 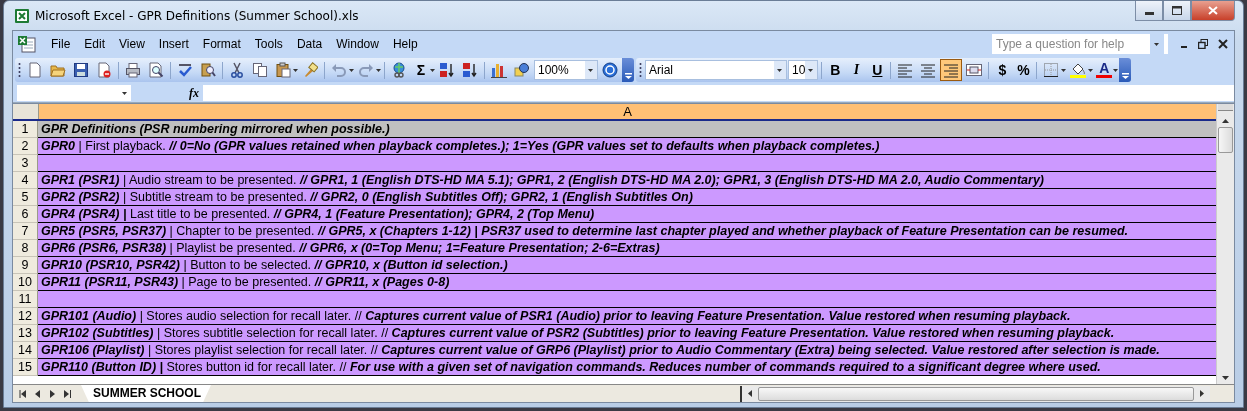 I want to click on restore-icon, so click(x=1203, y=44).